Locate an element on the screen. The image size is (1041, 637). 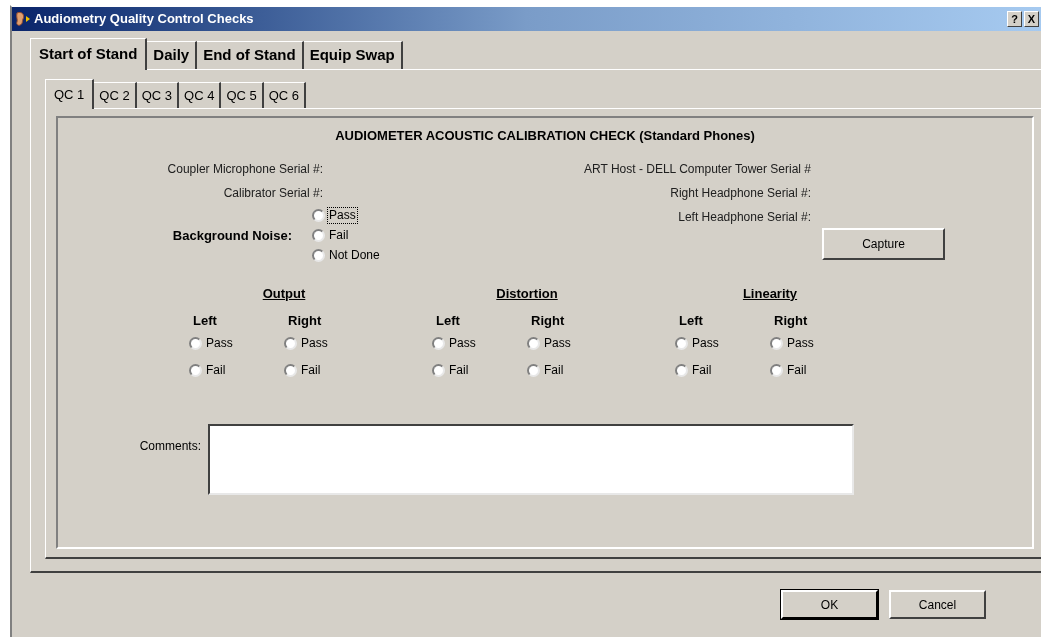
capture-button: Capture is located at coordinates (883, 243).